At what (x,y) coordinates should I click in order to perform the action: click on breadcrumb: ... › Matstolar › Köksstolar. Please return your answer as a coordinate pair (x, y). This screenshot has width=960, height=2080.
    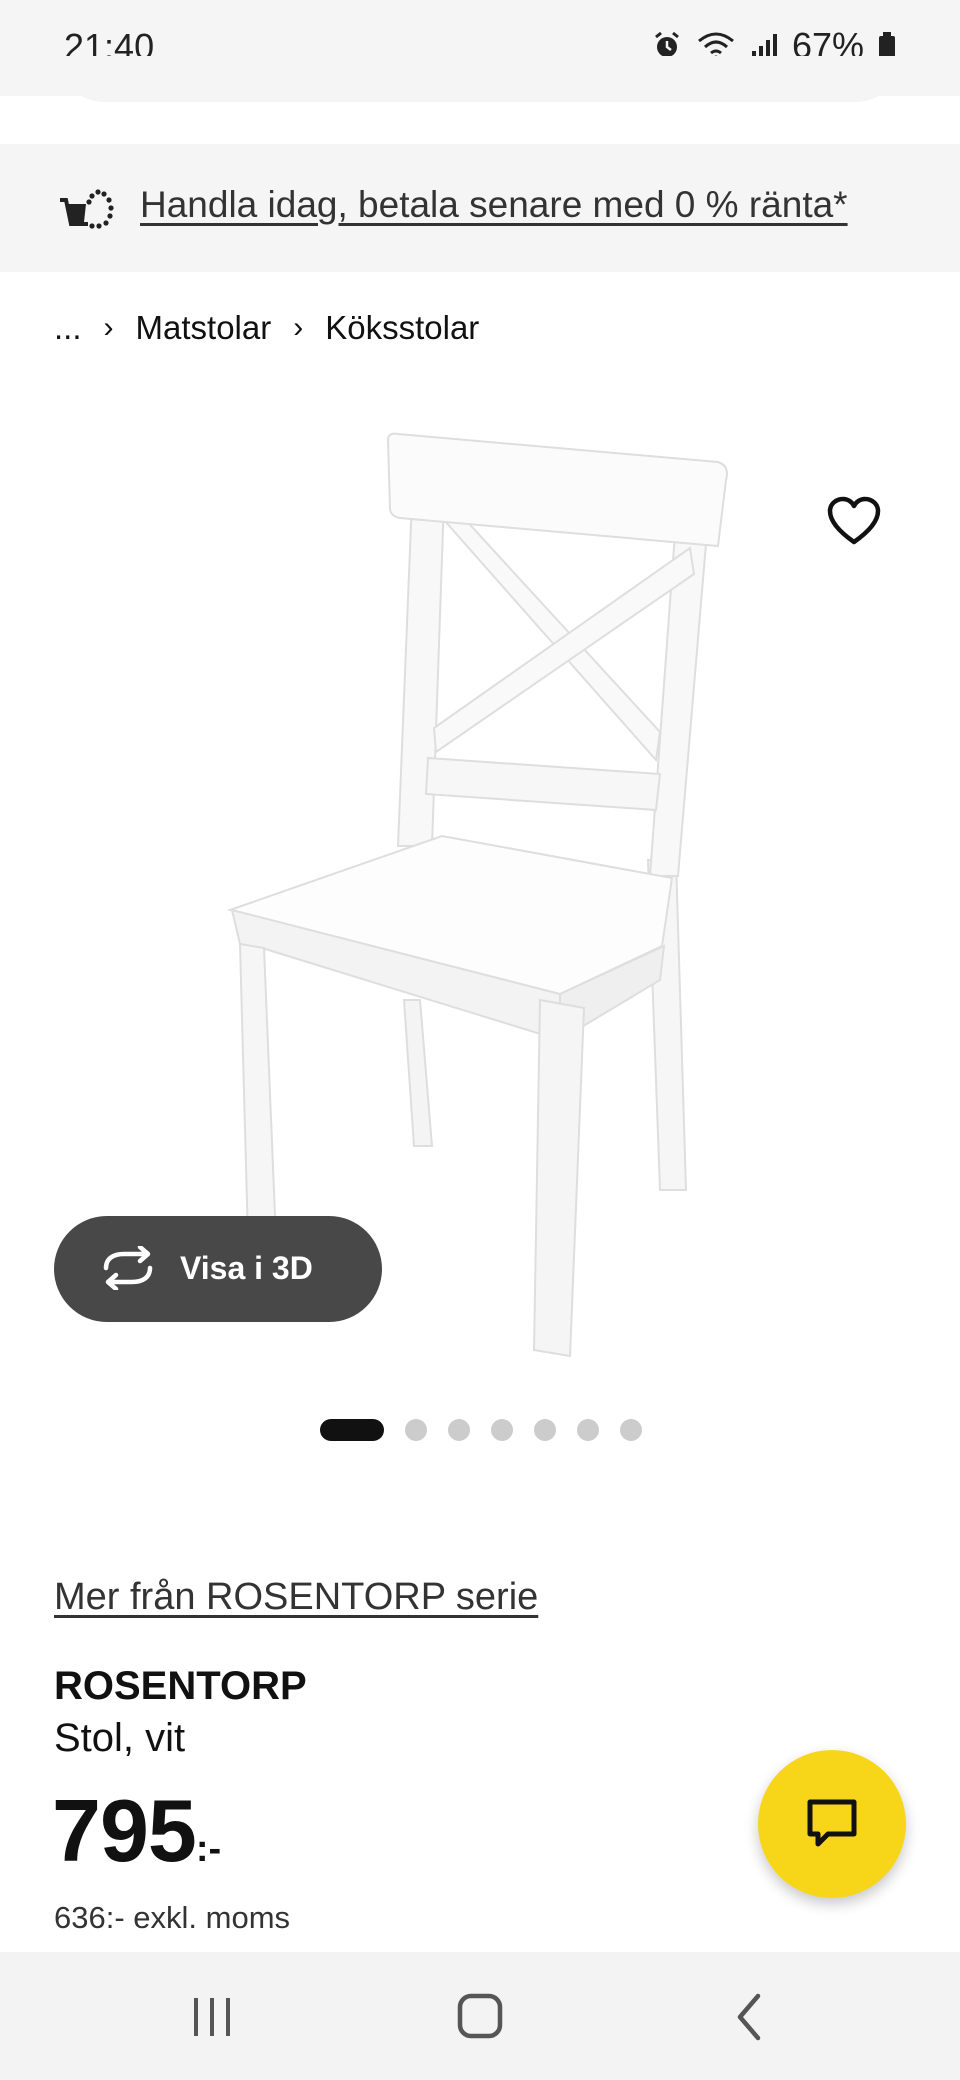
    Looking at the image, I should click on (266, 328).